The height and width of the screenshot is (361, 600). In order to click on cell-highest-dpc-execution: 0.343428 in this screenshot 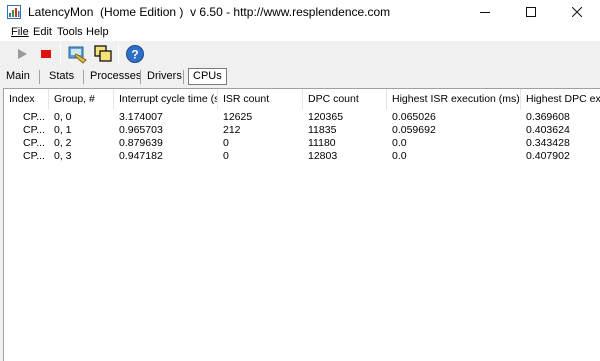, I will do `click(548, 143)`.